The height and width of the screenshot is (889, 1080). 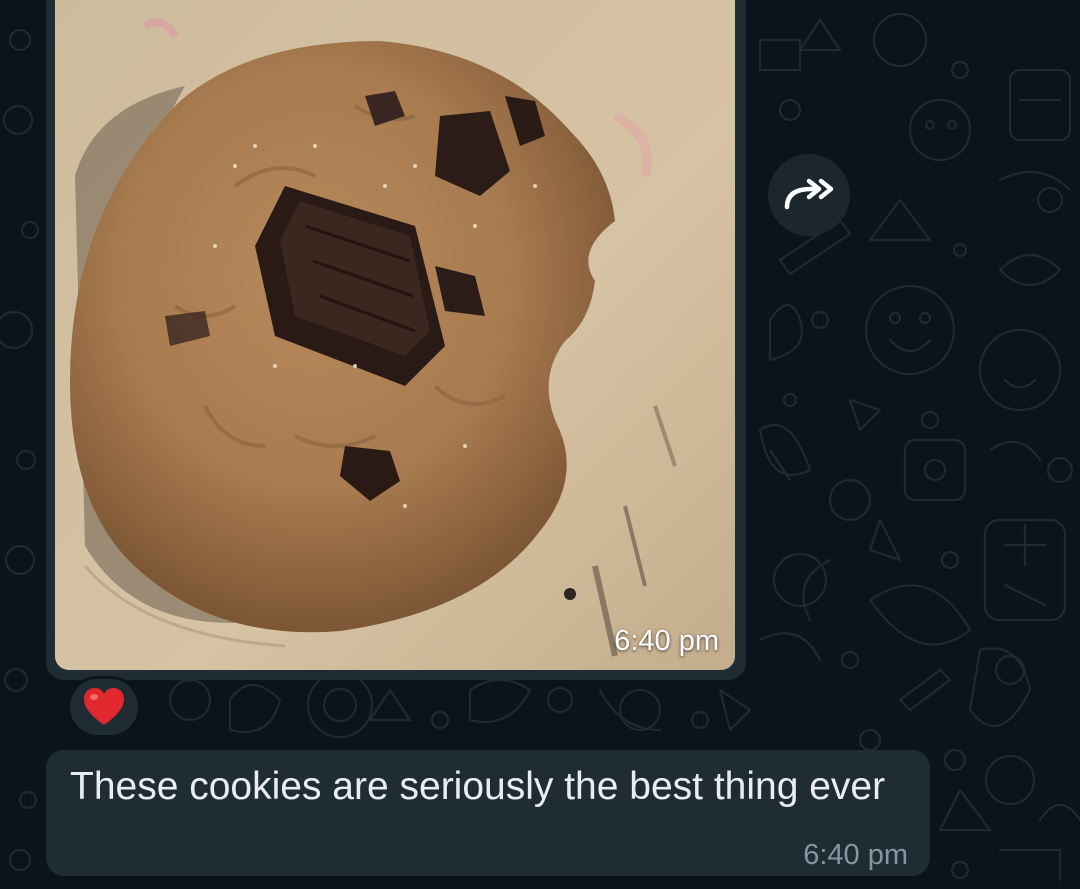 I want to click on forward-button, so click(x=809, y=195).